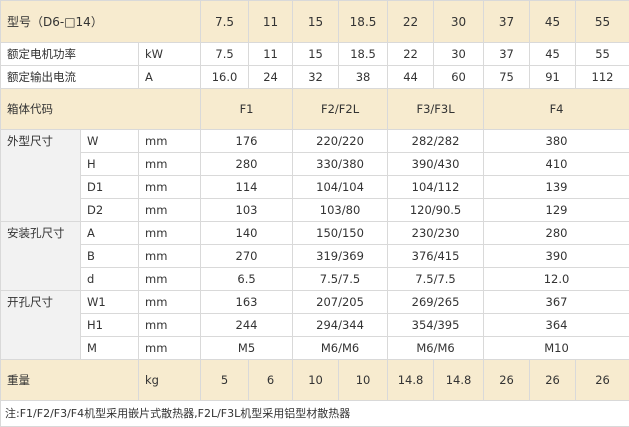 This screenshot has height=427, width=629. What do you see at coordinates (110, 325) in the screenshot?
I see `dimension-name: H1` at bounding box center [110, 325].